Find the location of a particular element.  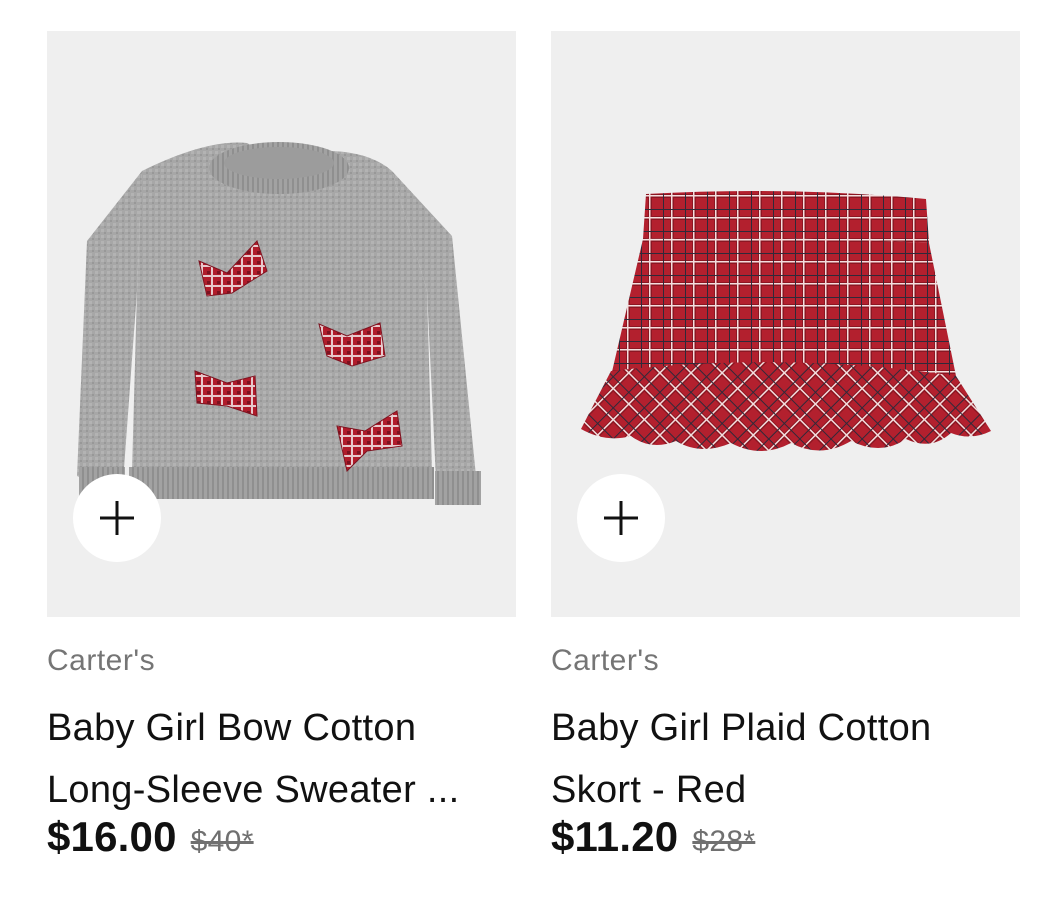

original-price: $28* is located at coordinates (724, 841).